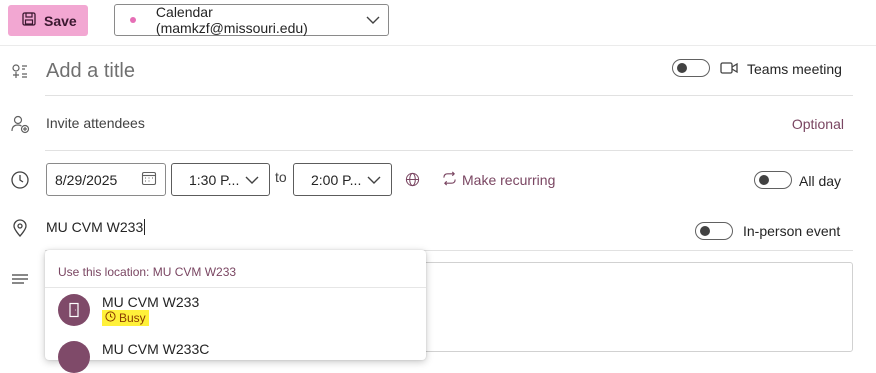 This screenshot has height=373, width=876. What do you see at coordinates (773, 180) in the screenshot?
I see `all-day-toggle` at bounding box center [773, 180].